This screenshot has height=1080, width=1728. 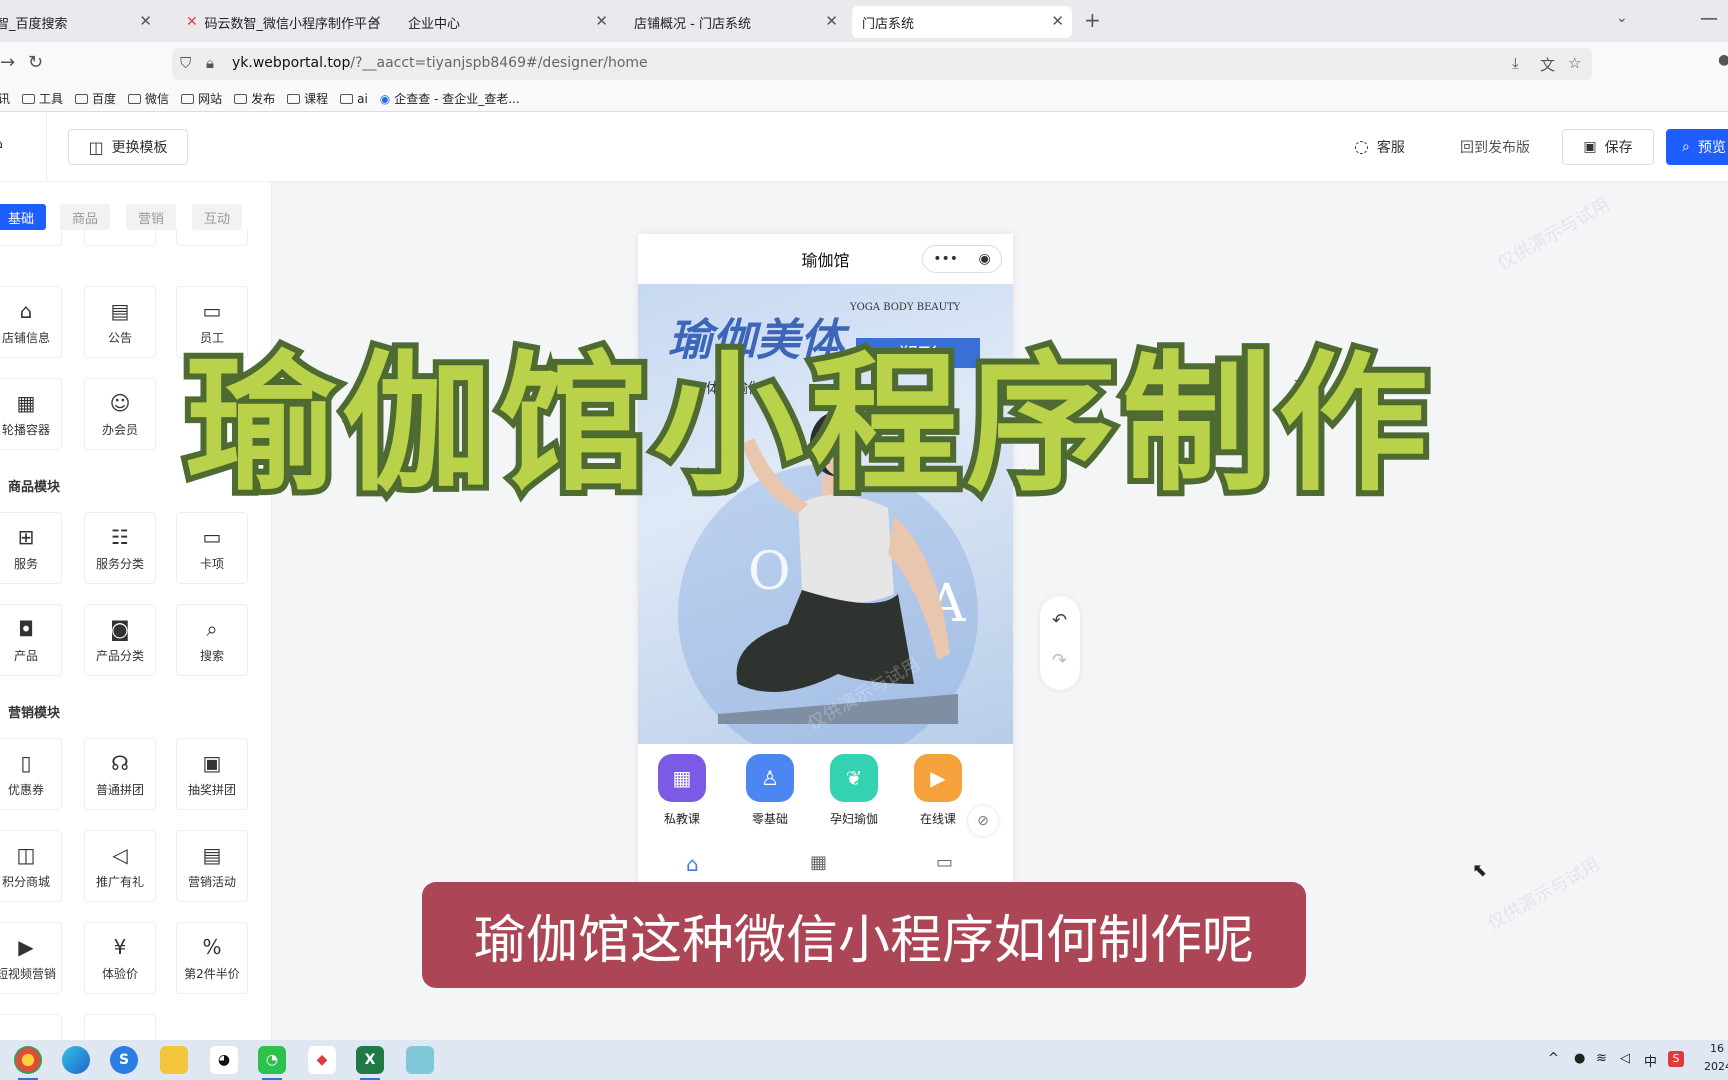 What do you see at coordinates (26, 854) in the screenshot?
I see `mall-icon: ◫` at bounding box center [26, 854].